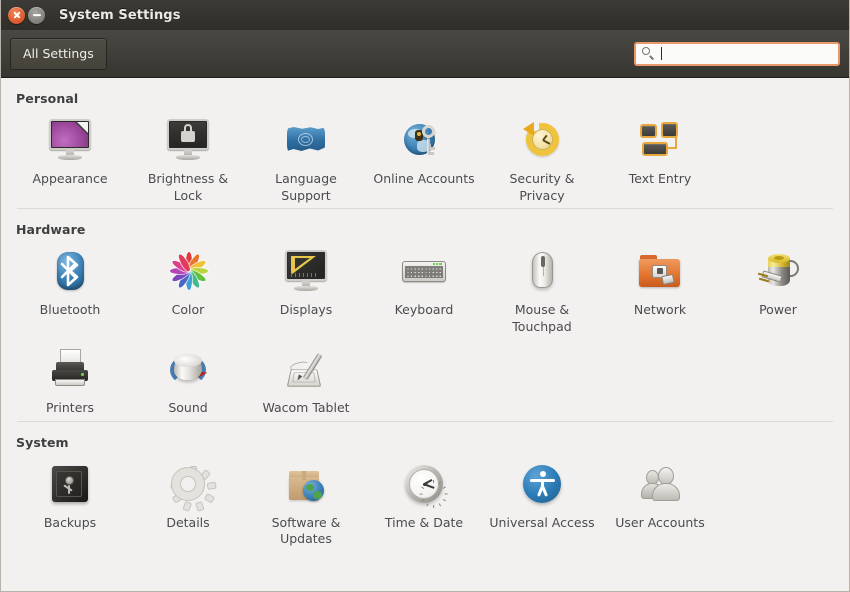  Describe the element at coordinates (424, 178) in the screenshot. I see `tile-label: Online Accounts` at that location.